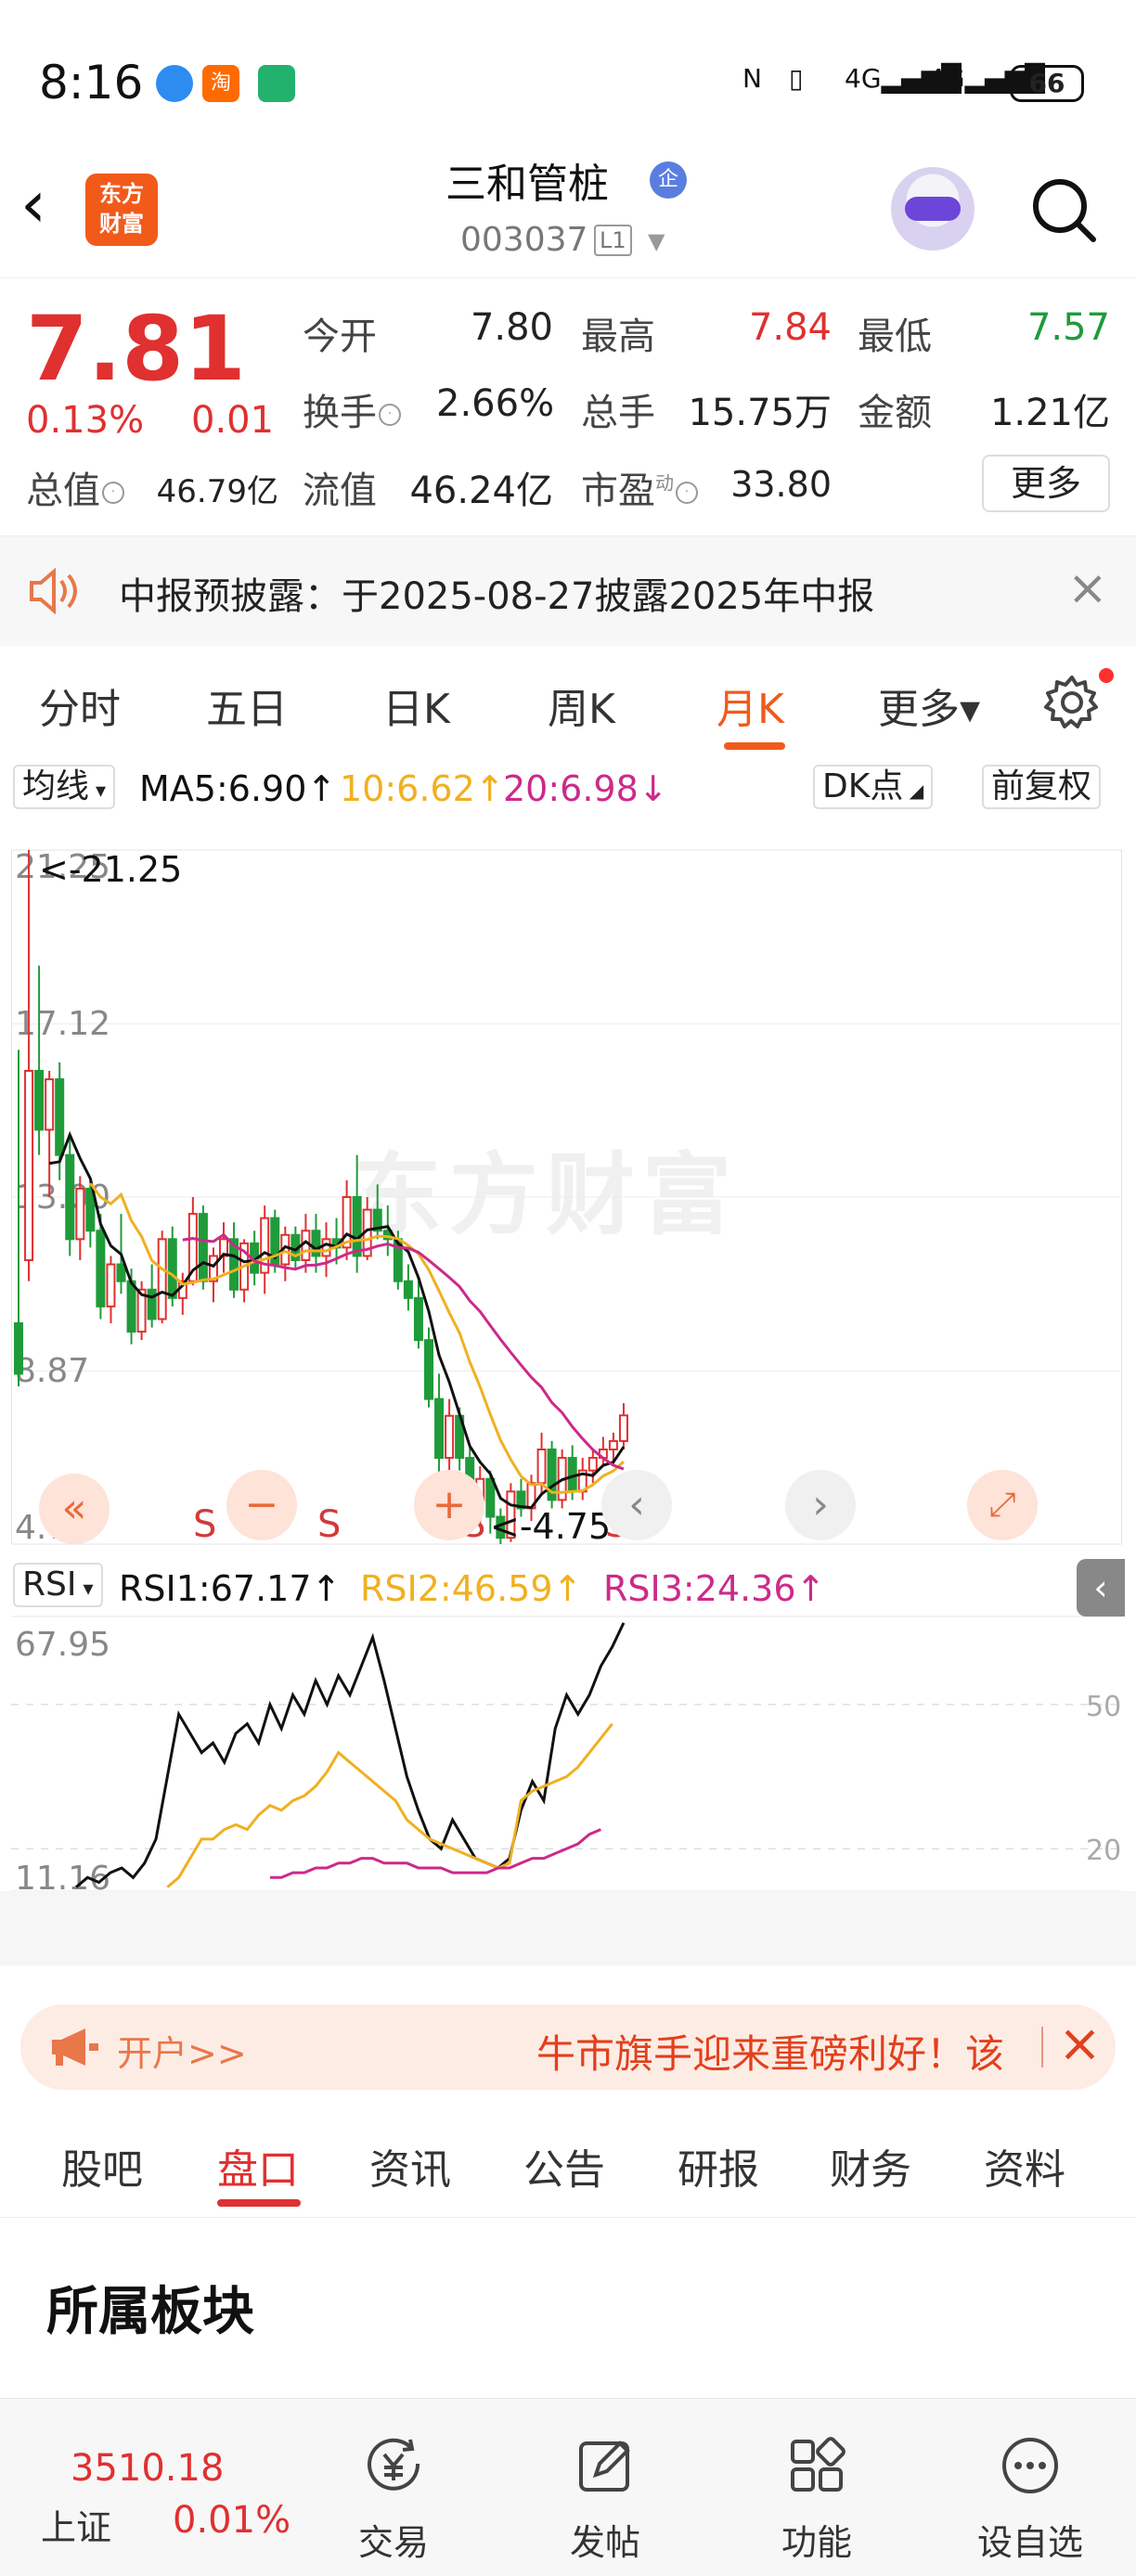 The width and height of the screenshot is (1136, 2576). Describe the element at coordinates (790, 327) in the screenshot. I see `high-value: 7.84` at that location.